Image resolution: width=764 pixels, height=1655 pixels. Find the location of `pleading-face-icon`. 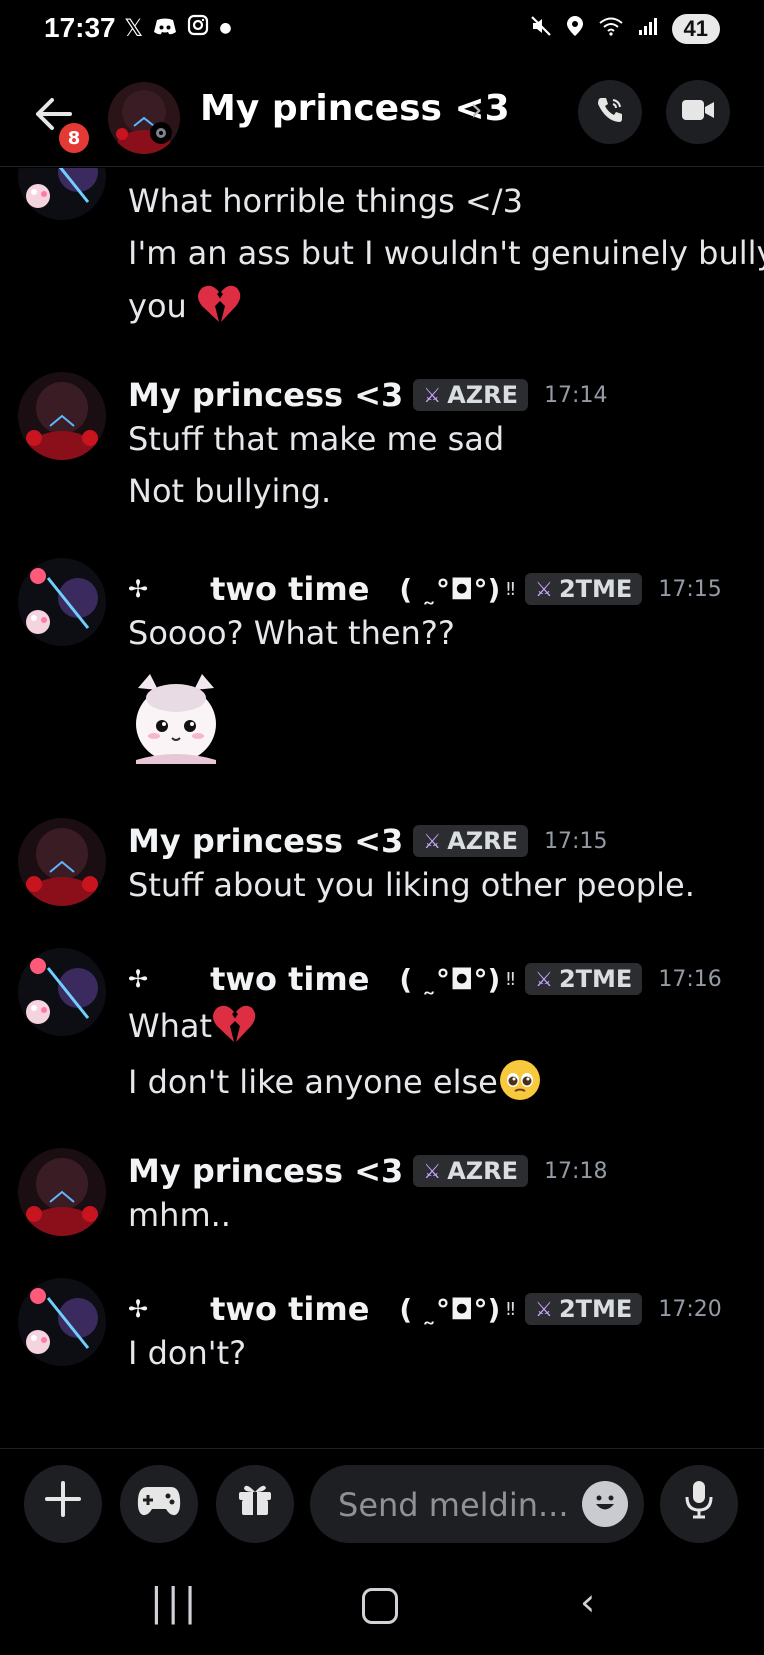

pleading-face-icon is located at coordinates (520, 1084).